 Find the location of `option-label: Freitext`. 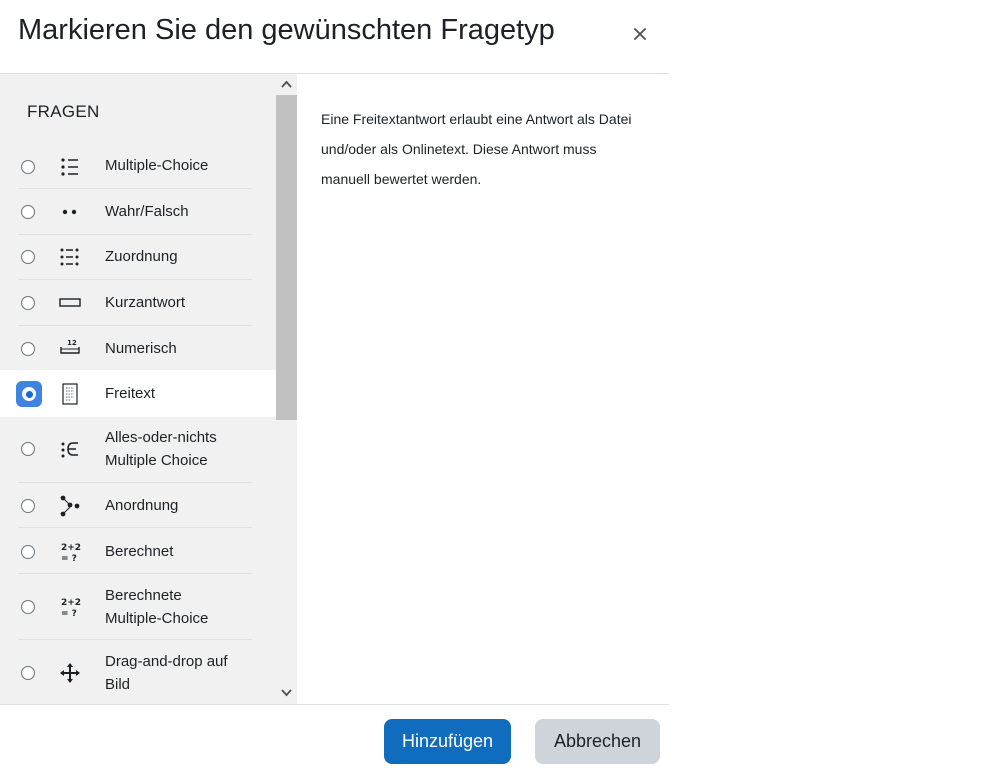

option-label: Freitext is located at coordinates (130, 393).